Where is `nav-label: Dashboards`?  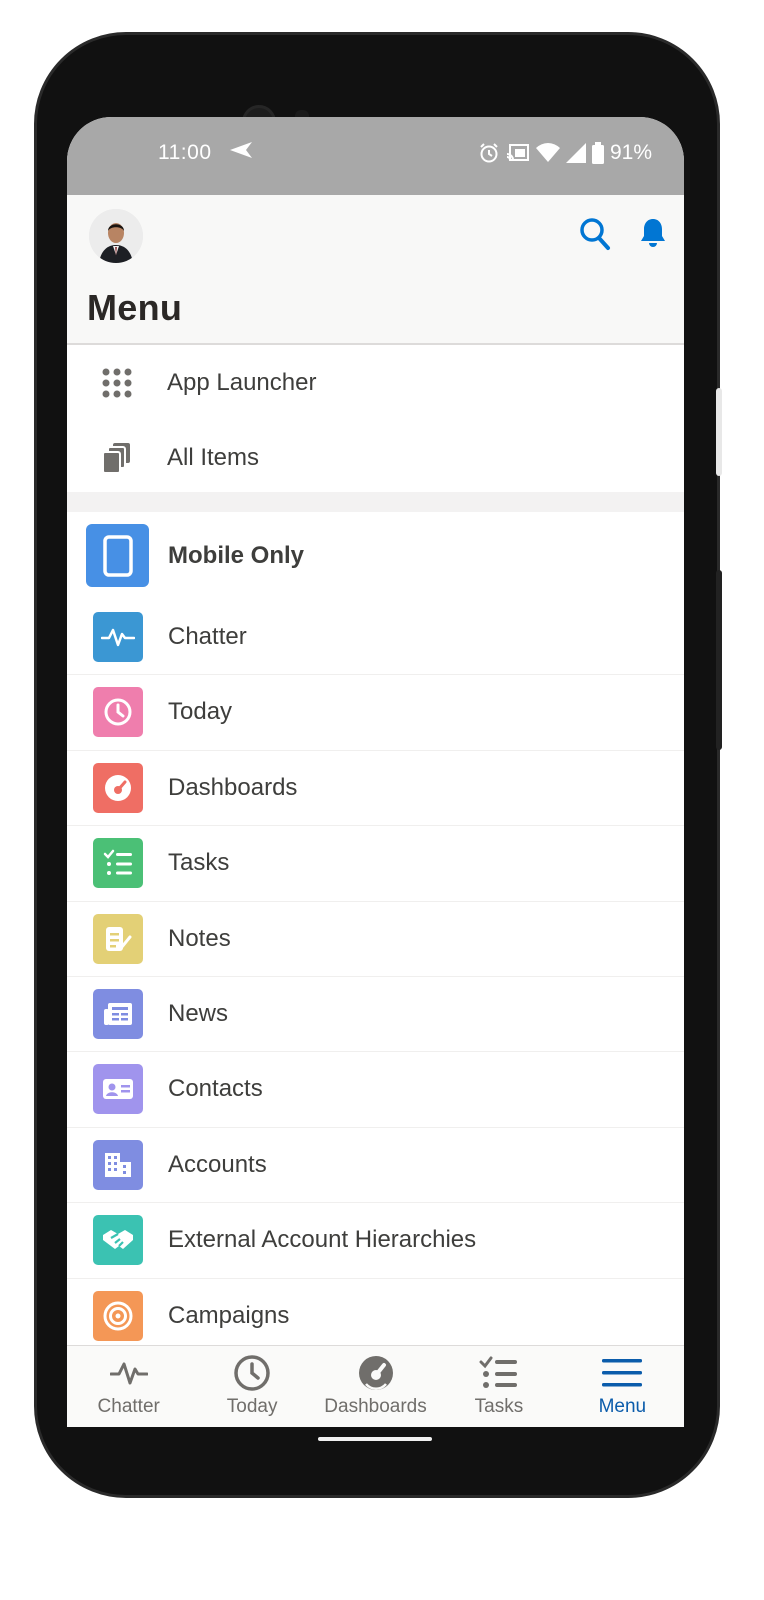 nav-label: Dashboards is located at coordinates (233, 787).